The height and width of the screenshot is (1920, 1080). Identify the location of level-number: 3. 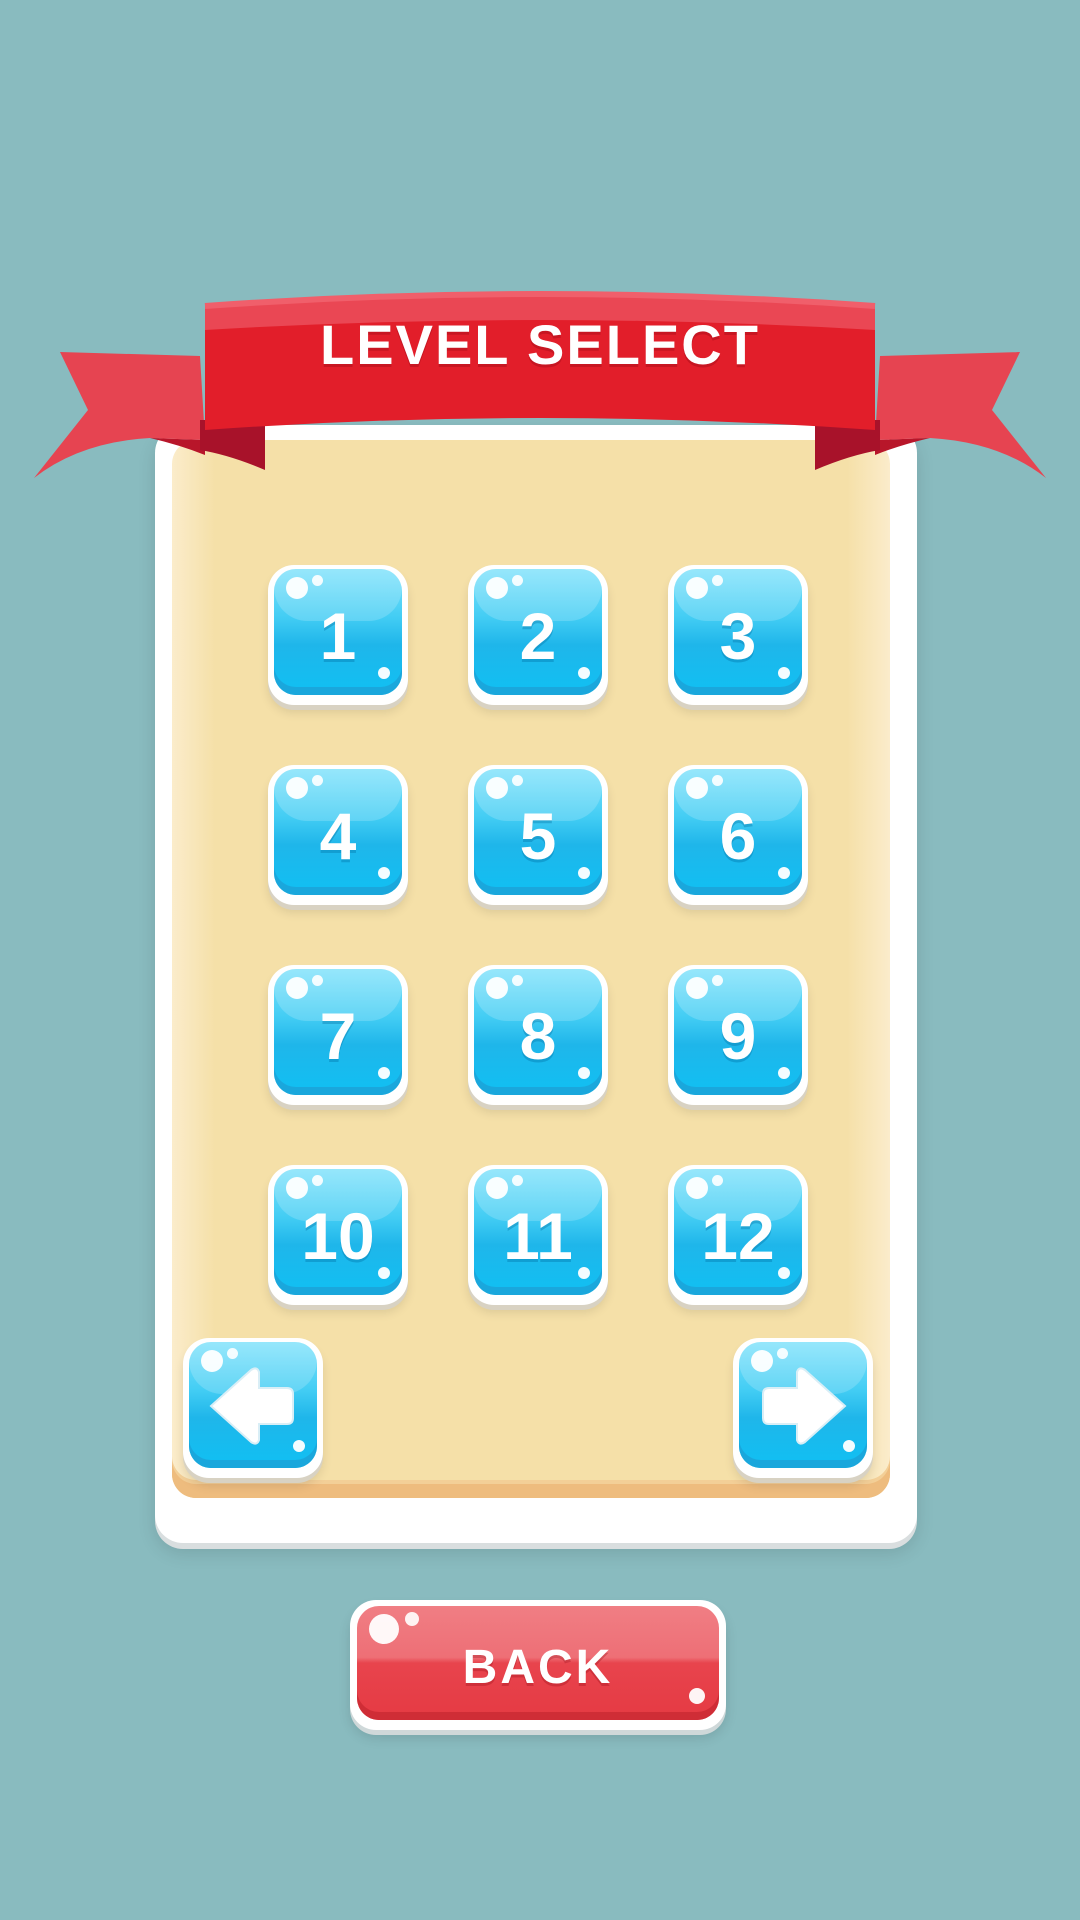
(738, 636).